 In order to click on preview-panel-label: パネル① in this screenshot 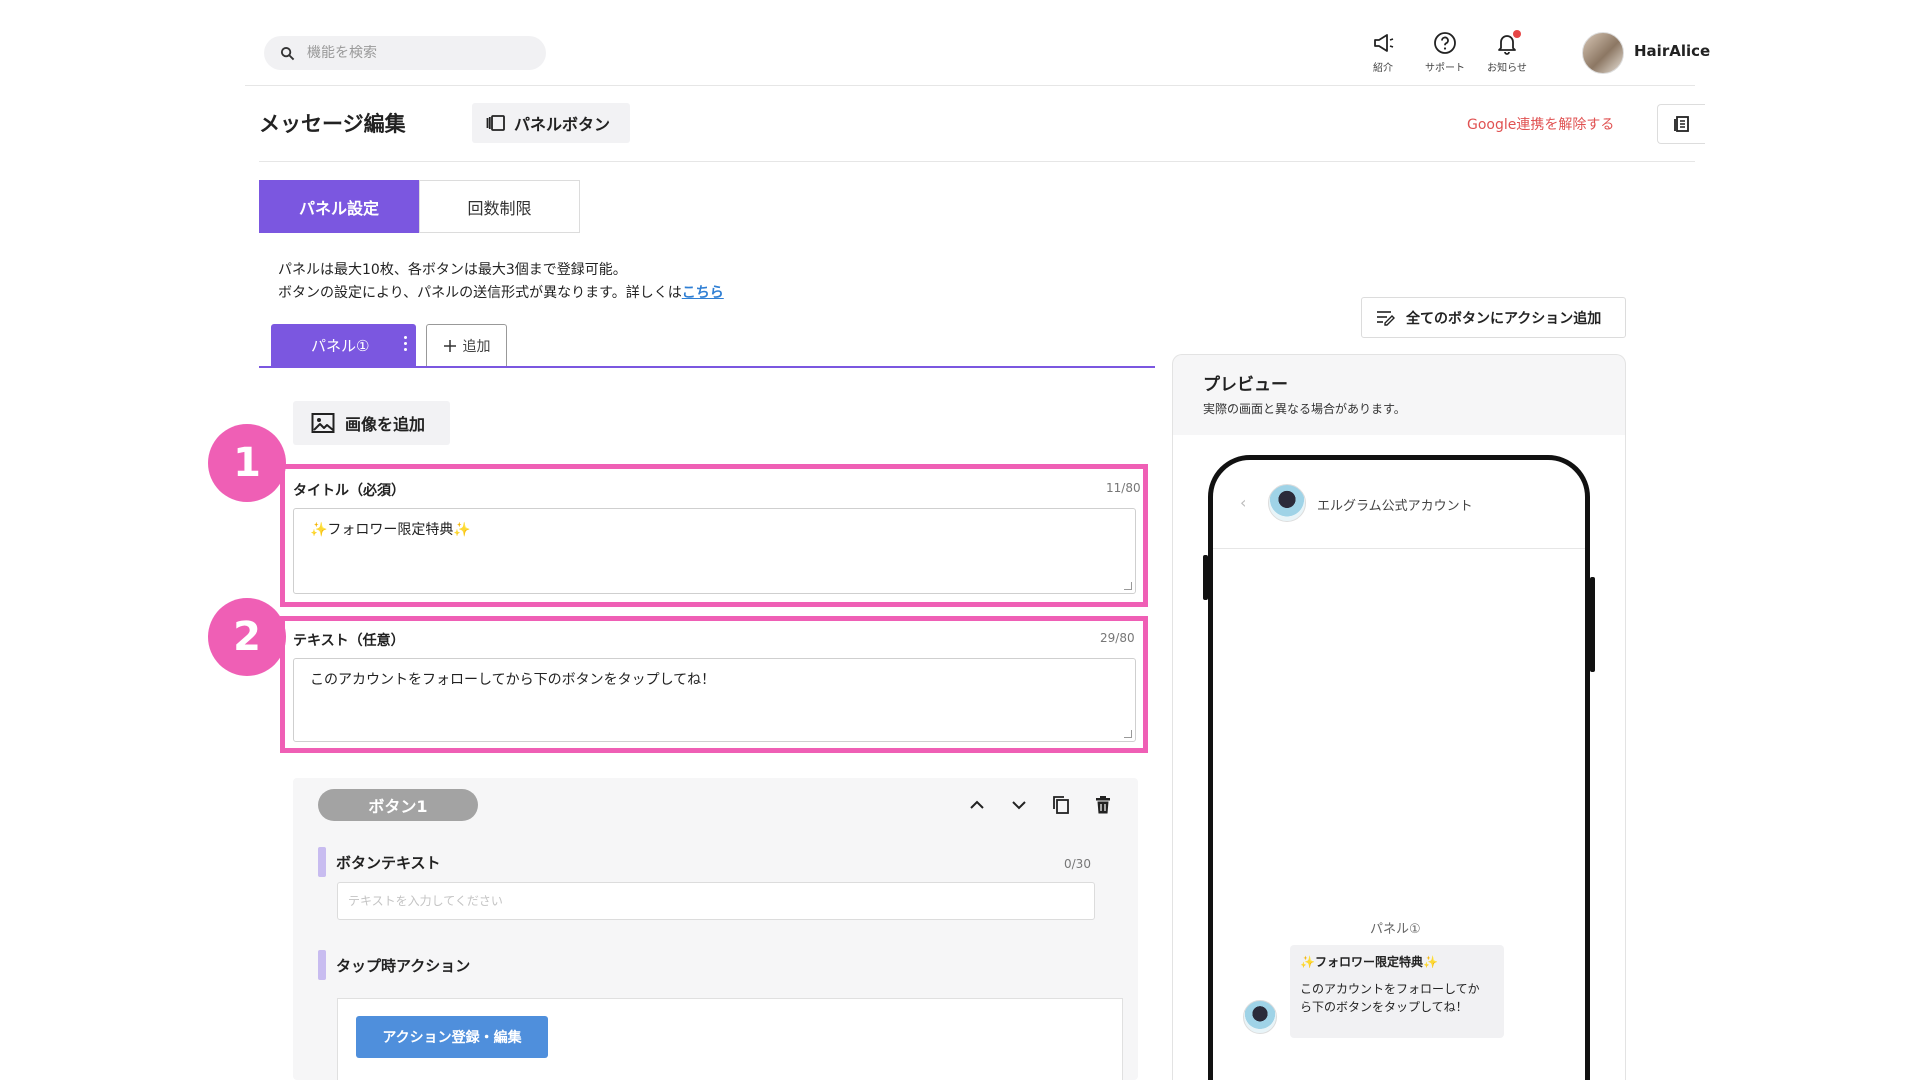, I will do `click(1395, 929)`.